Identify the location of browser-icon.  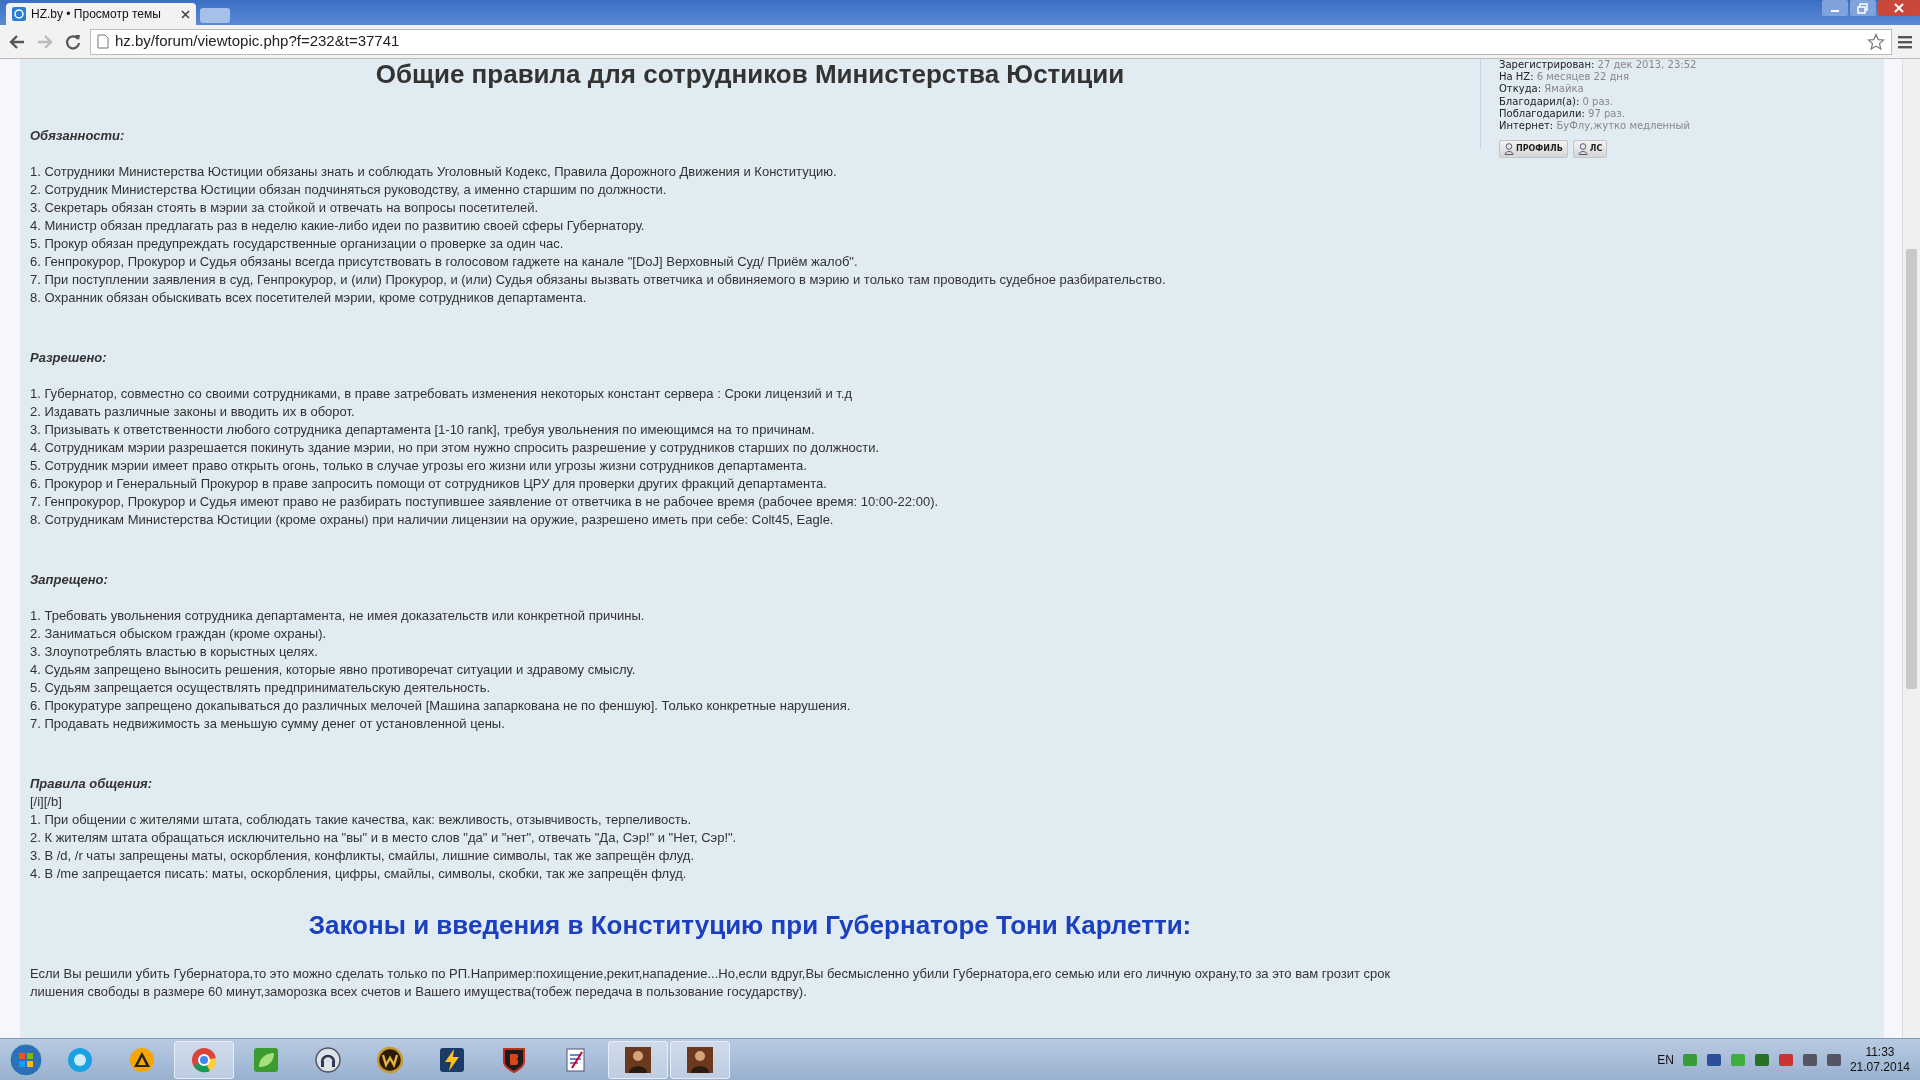
(204, 1059).